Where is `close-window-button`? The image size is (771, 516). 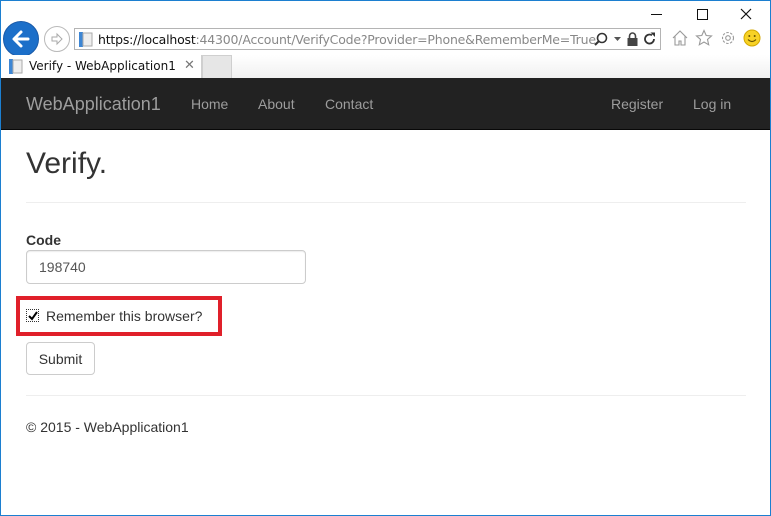
close-window-button is located at coordinates (746, 14).